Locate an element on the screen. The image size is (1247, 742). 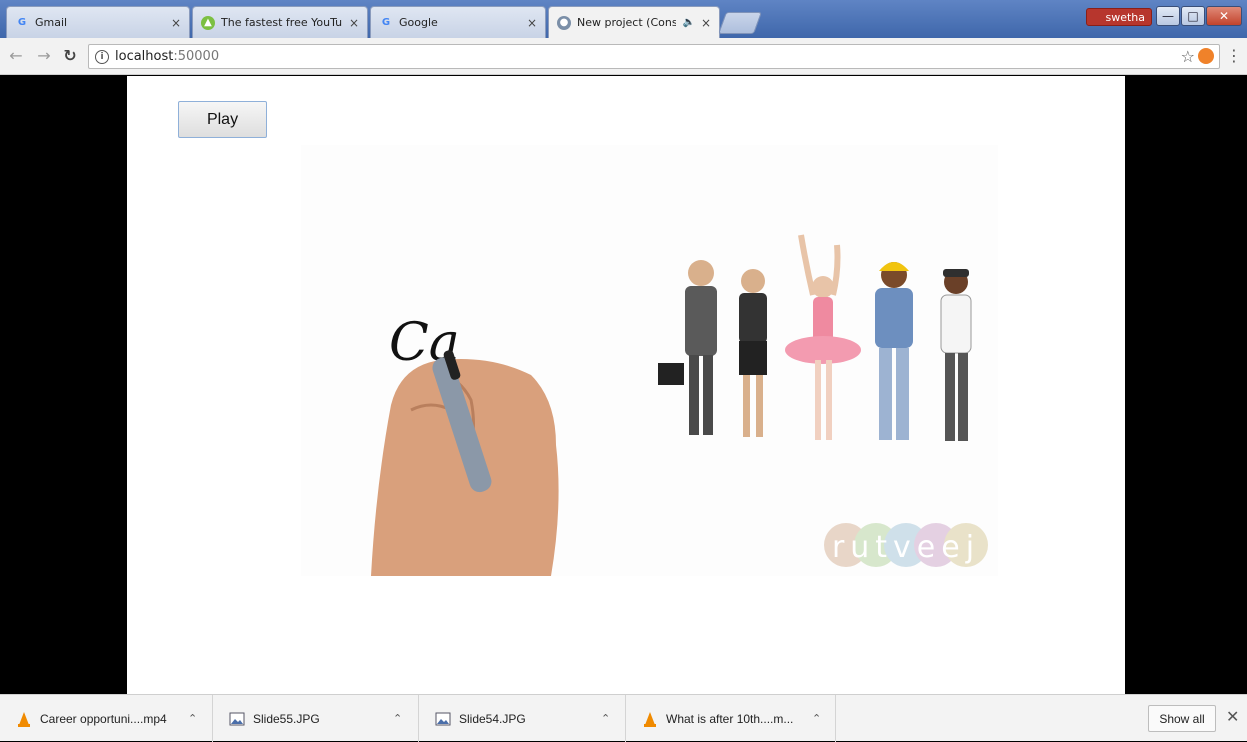
tab-youtube-downloader: ▲ The fastest free YouTube × is located at coordinates (280, 22).